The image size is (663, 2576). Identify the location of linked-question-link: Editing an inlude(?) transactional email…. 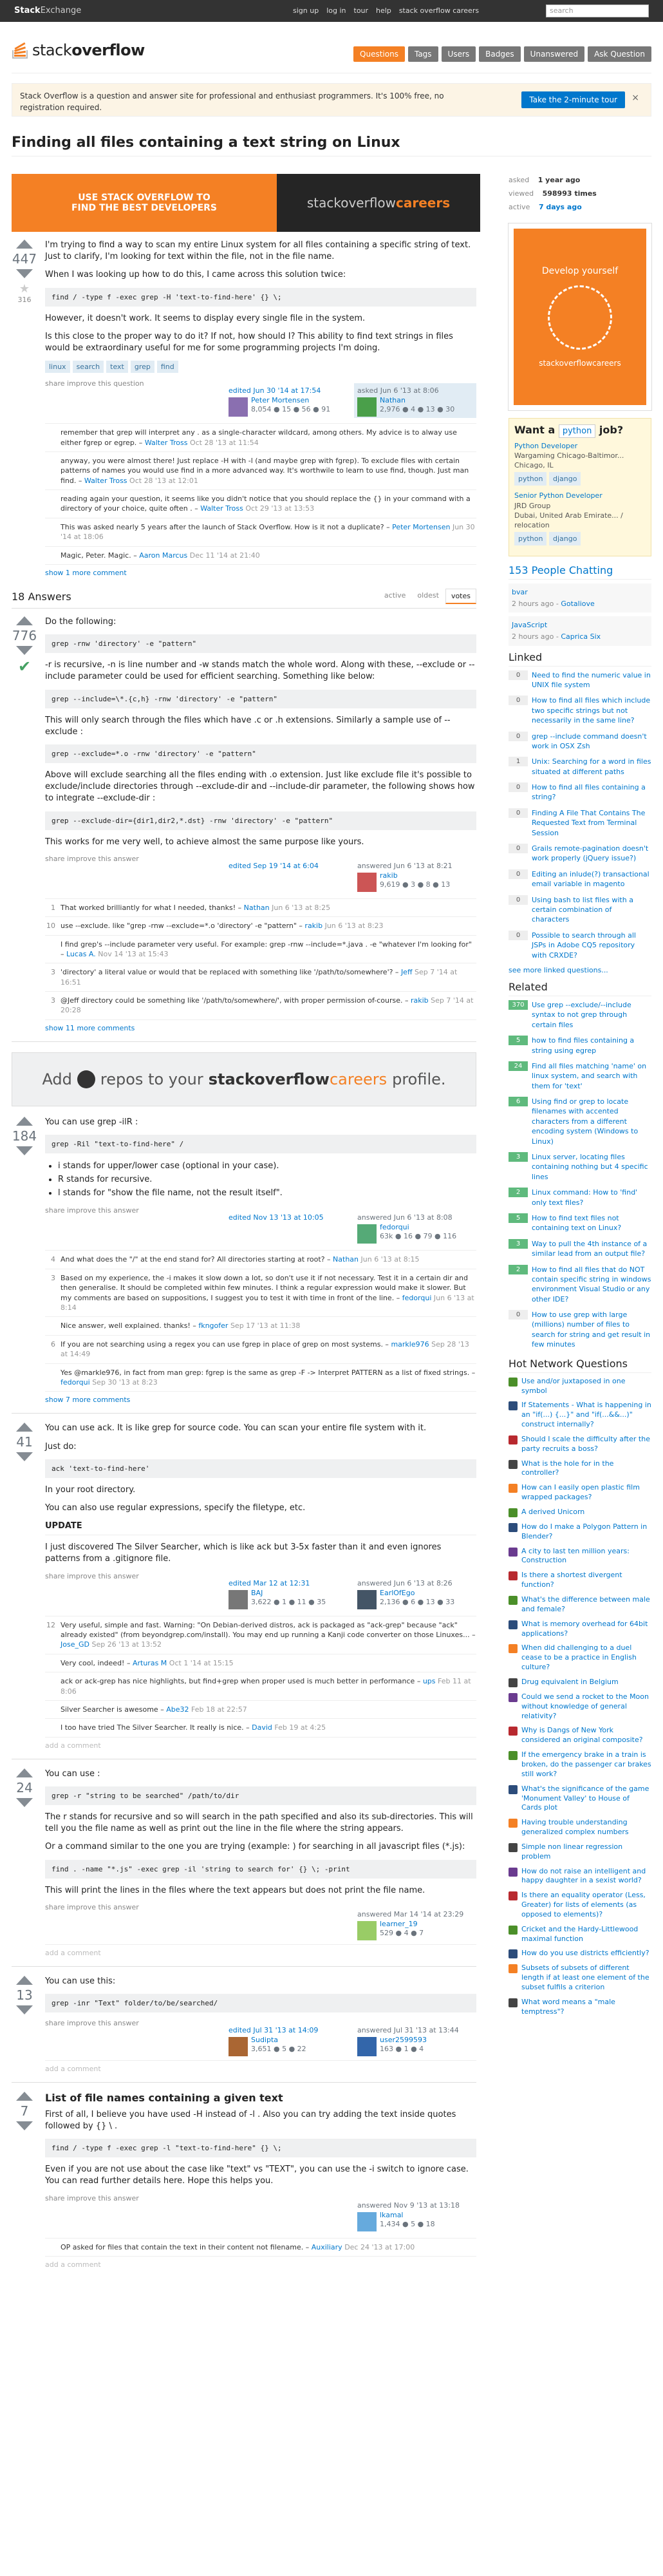
(591, 879).